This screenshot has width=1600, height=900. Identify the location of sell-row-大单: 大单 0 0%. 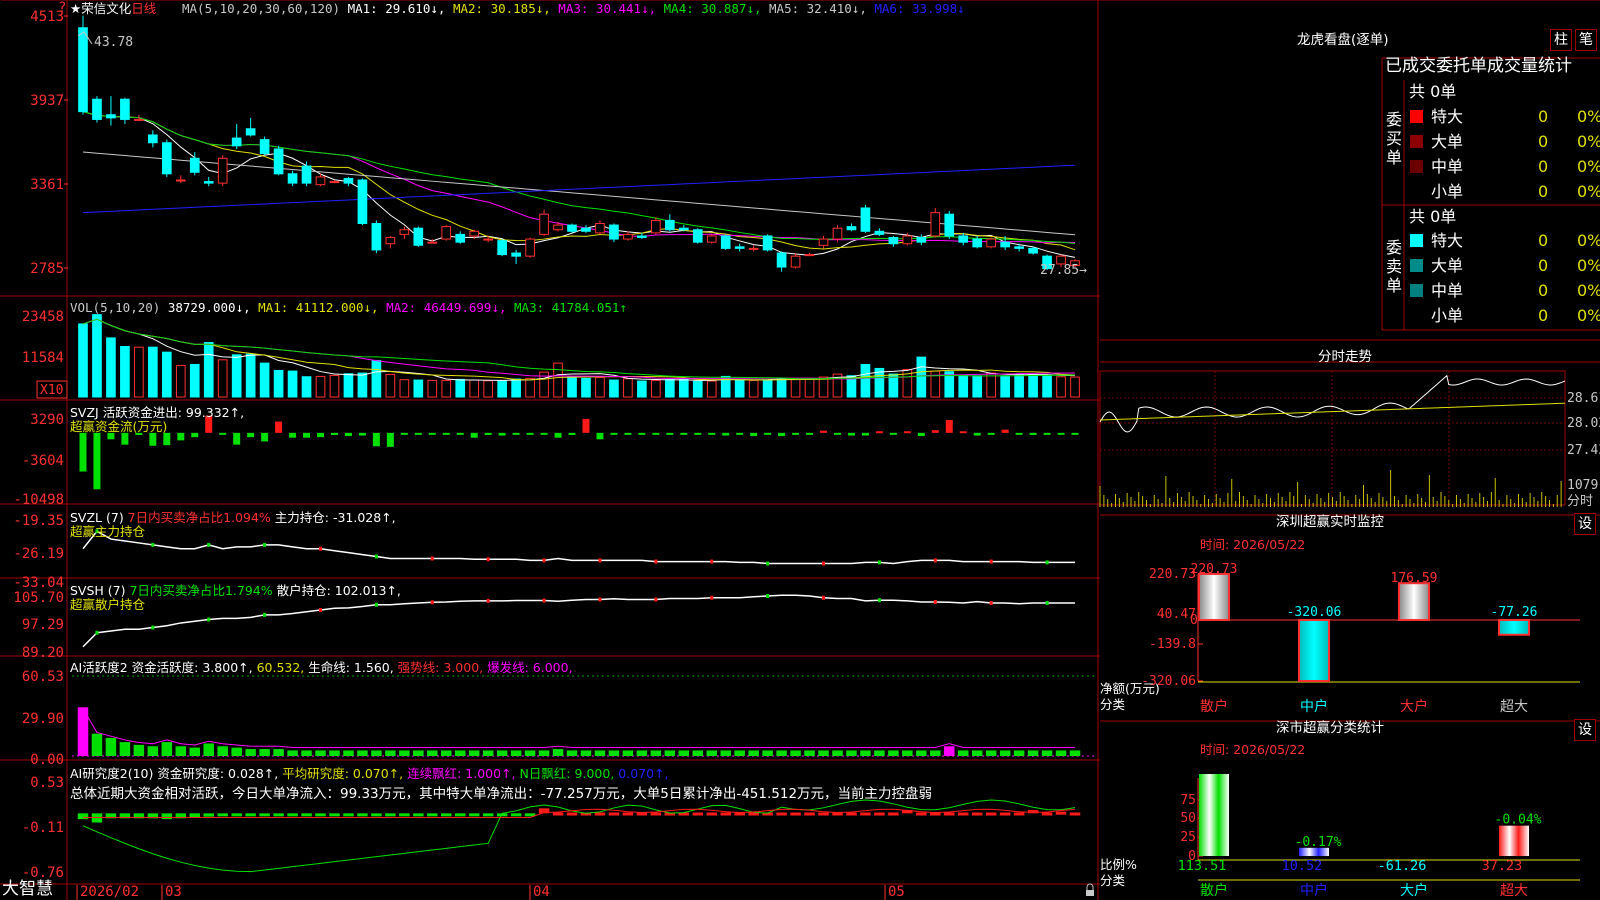
(1505, 266).